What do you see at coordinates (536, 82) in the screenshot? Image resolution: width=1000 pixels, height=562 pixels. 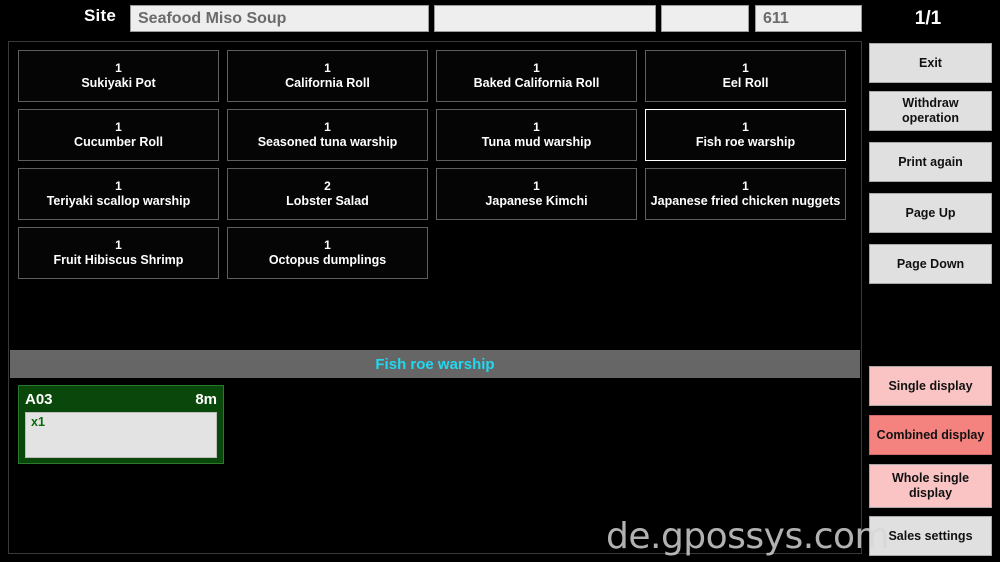 I see `order-item-name: Baked California Roll` at bounding box center [536, 82].